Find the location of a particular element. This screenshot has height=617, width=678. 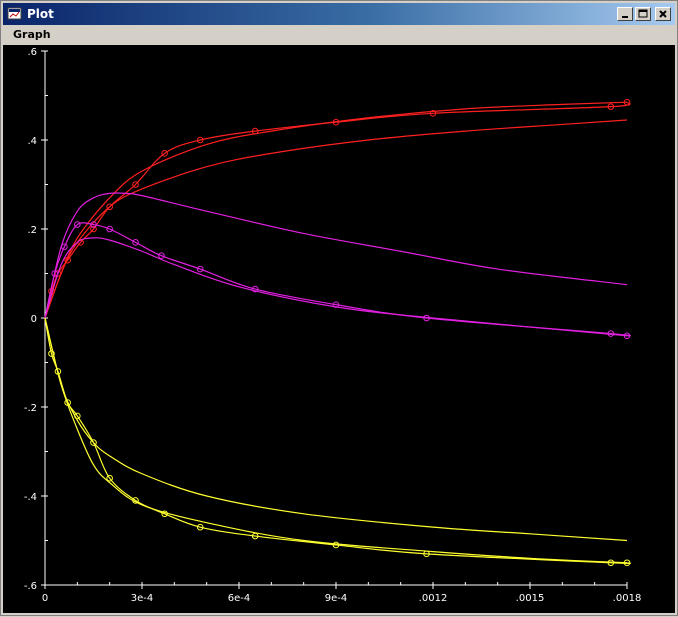

title-bar: Plot is located at coordinates (339, 14).